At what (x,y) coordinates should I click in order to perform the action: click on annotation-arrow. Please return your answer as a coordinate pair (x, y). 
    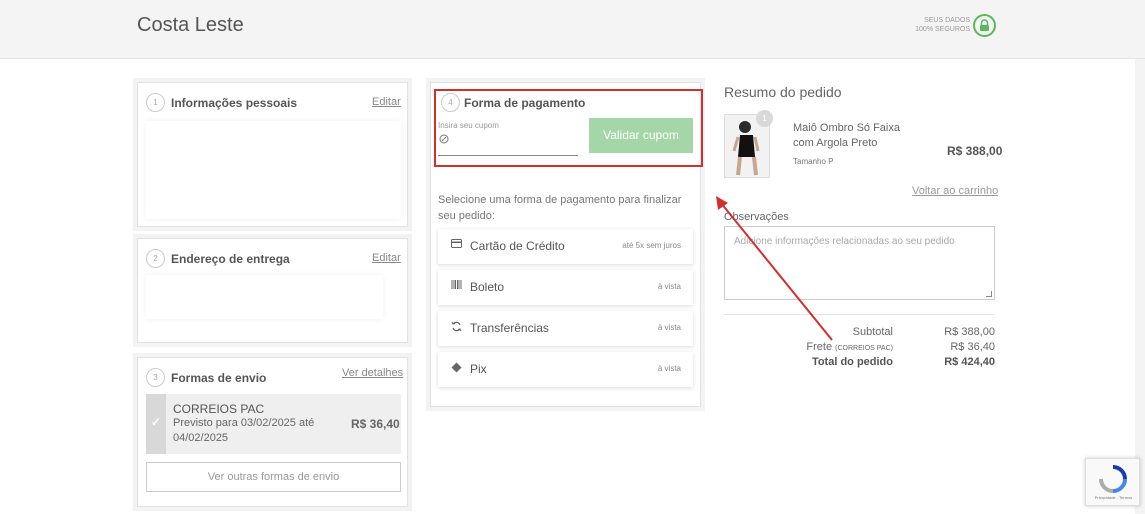
    Looking at the image, I should click on (774, 268).